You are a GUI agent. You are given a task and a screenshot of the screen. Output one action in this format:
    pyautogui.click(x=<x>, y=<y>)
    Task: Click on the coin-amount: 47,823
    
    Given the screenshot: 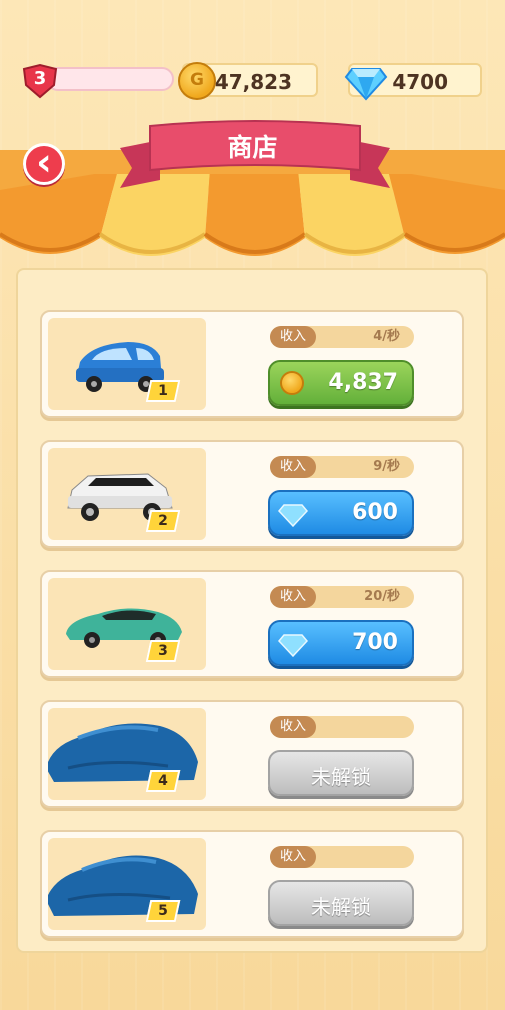 What is the action you would take?
    pyautogui.click(x=253, y=82)
    